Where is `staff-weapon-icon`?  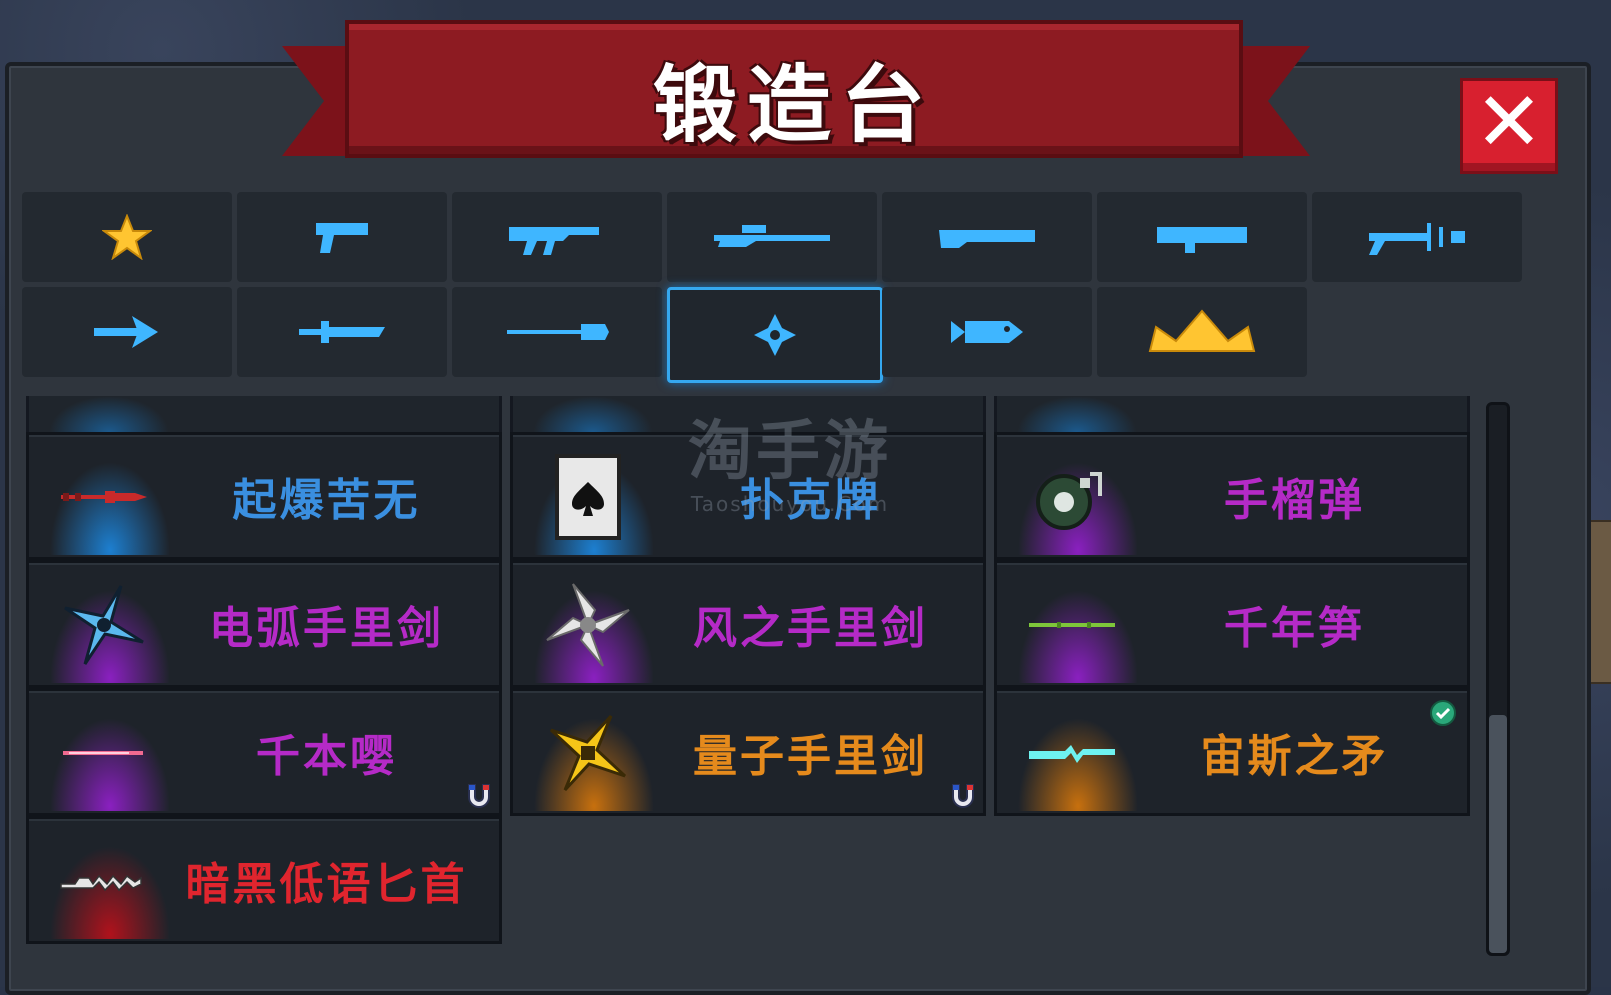
staff-weapon-icon is located at coordinates (1417, 239).